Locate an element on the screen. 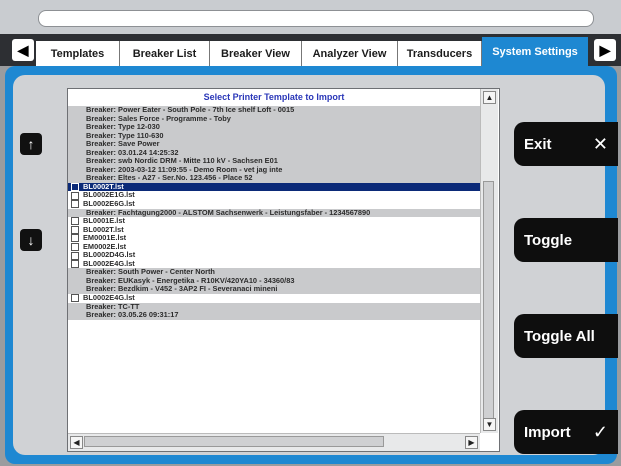 This screenshot has width=621, height=466. row-label: Breaker: 03.01.24 14:25:32 is located at coordinates (132, 152).